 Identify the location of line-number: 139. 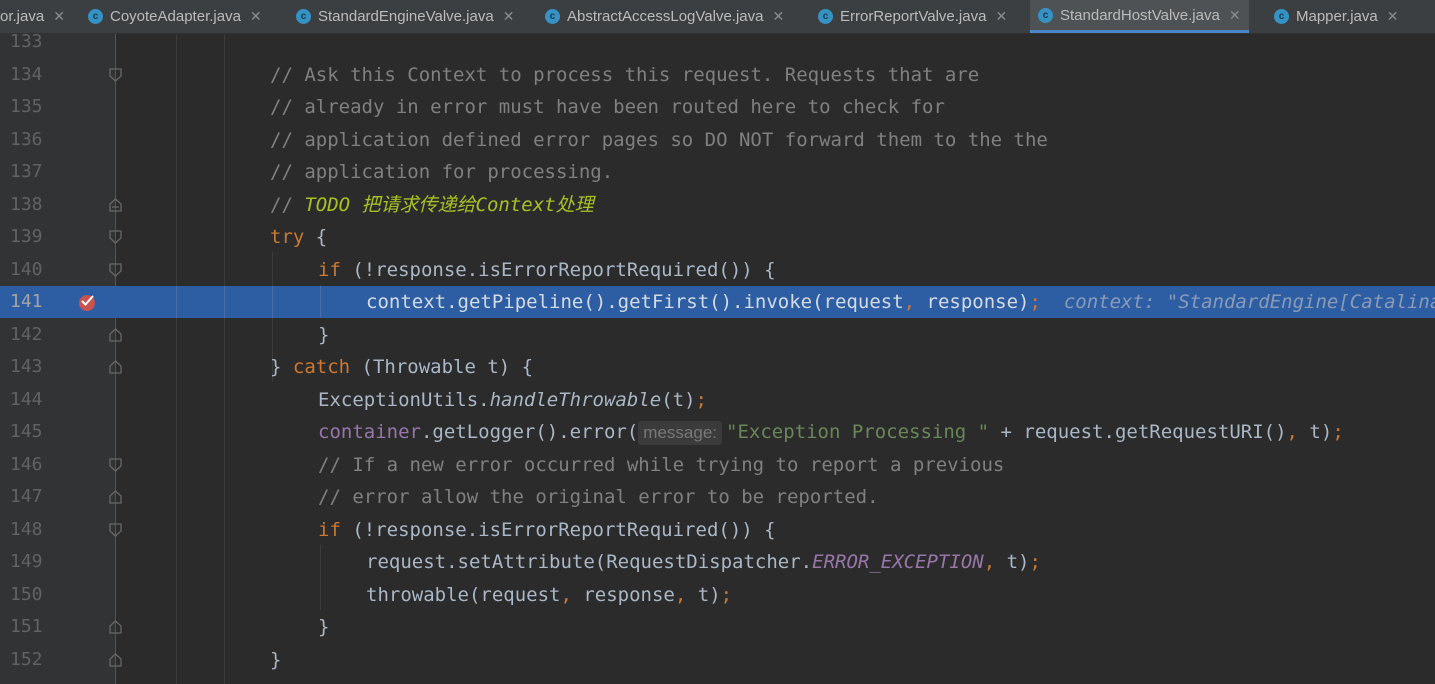
(26, 236).